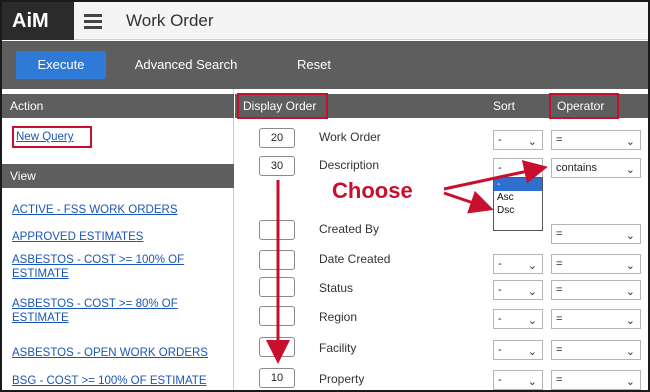  Describe the element at coordinates (504, 106) in the screenshot. I see `sort-header: Sort` at that location.